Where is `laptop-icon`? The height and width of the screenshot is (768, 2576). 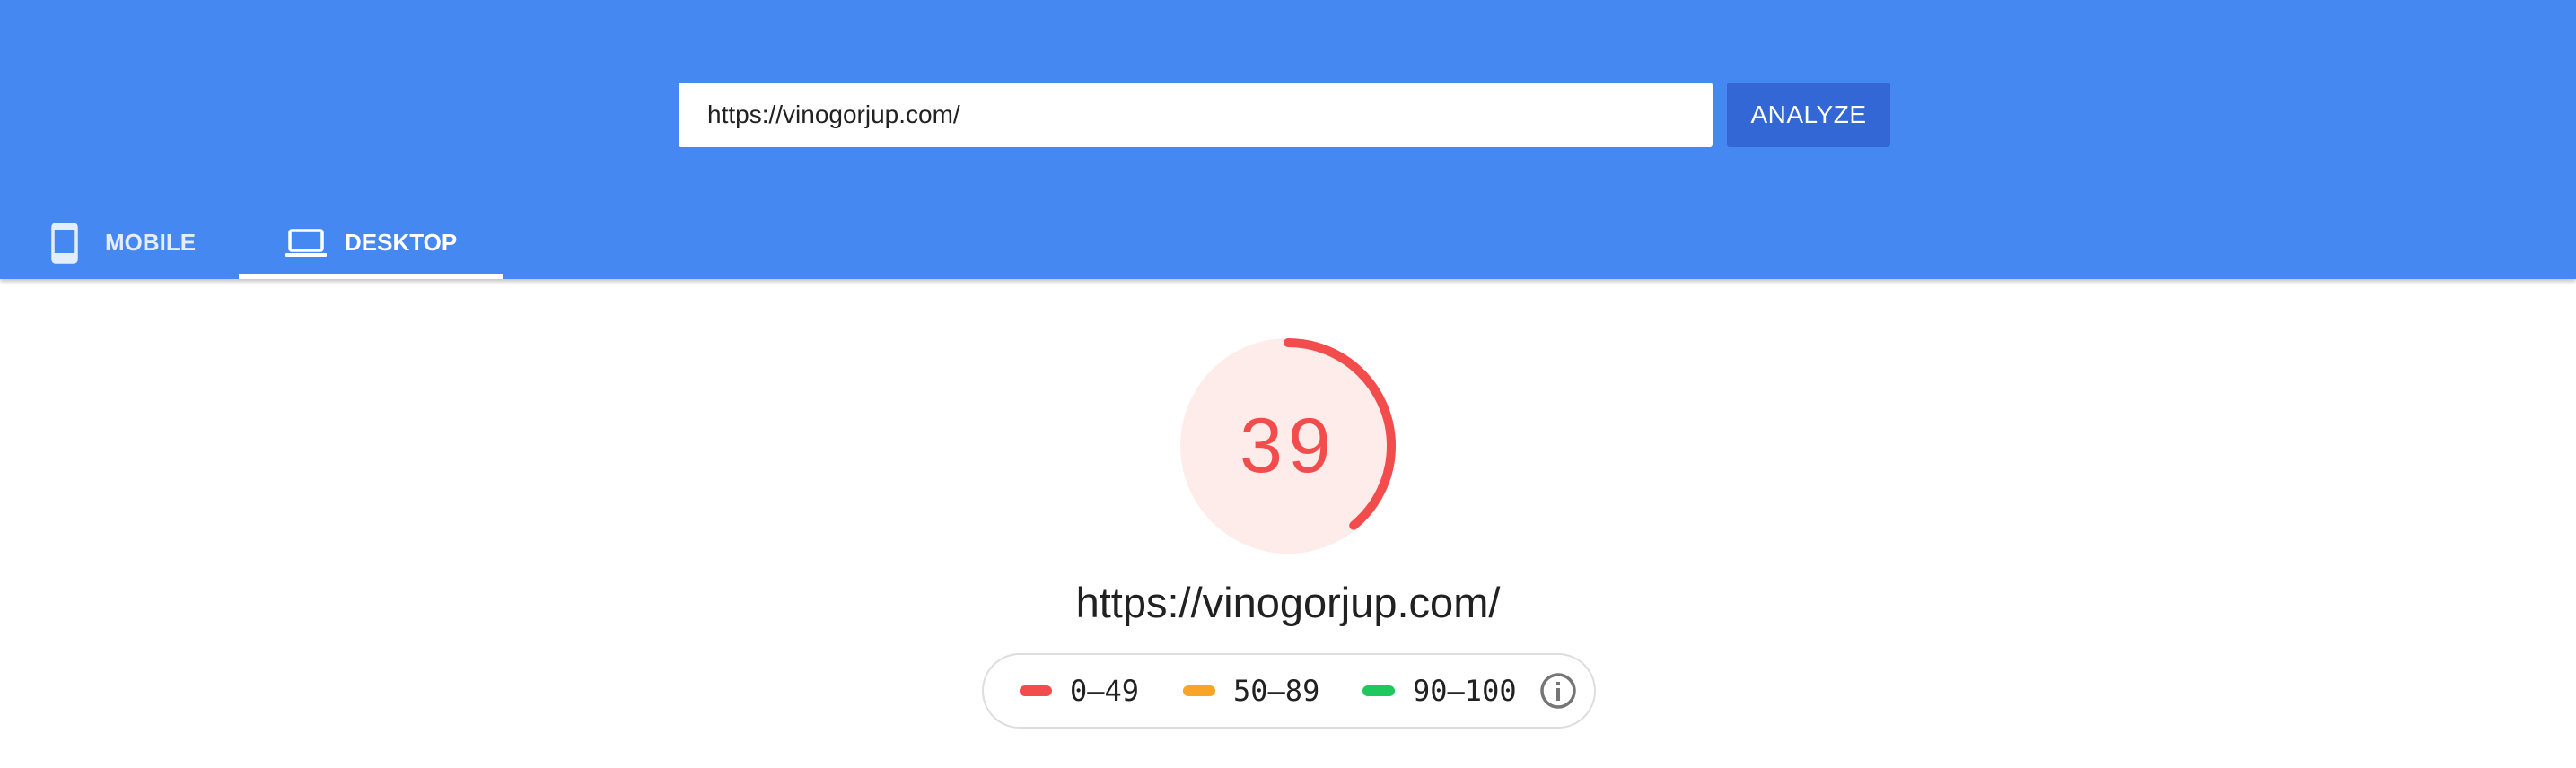 laptop-icon is located at coordinates (306, 243).